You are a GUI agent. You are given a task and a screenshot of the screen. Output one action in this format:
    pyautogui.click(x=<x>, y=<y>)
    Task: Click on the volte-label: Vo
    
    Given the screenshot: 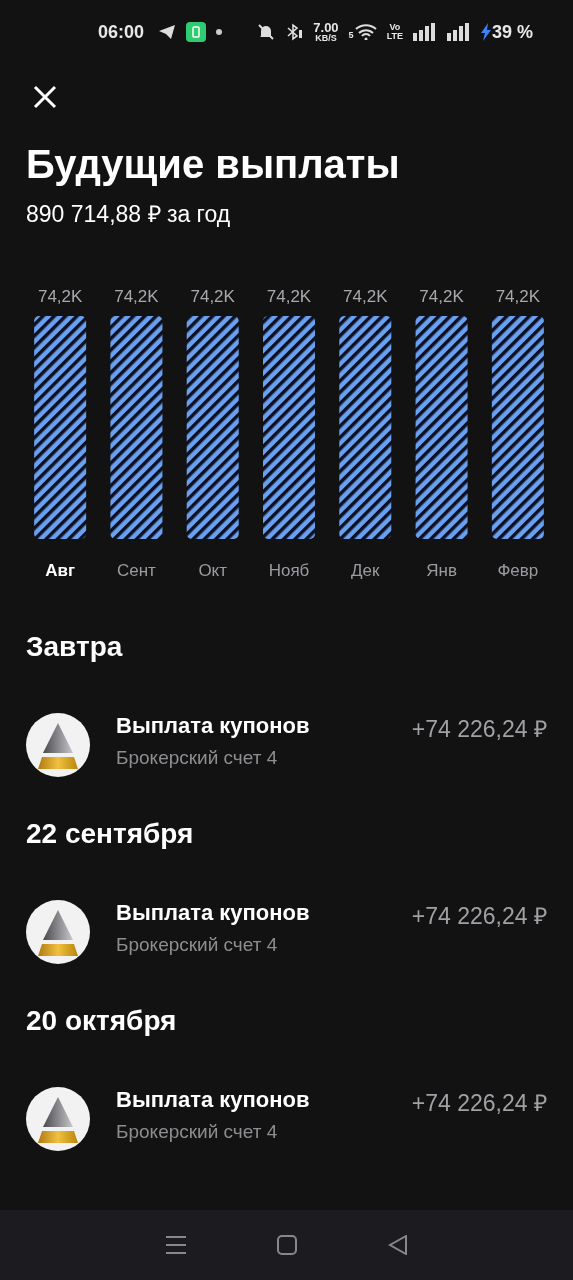 What is the action you would take?
    pyautogui.click(x=395, y=27)
    